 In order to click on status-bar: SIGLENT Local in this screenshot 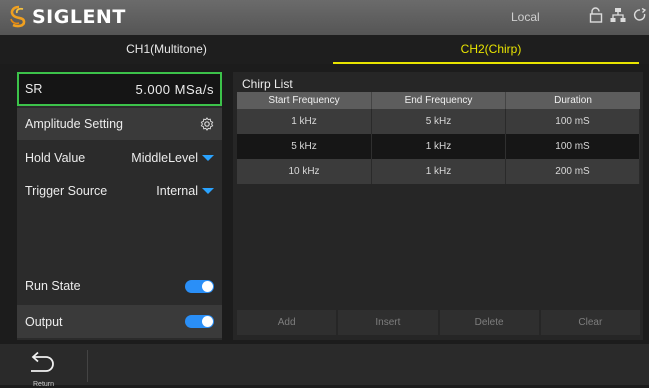, I will do `click(324, 17)`.